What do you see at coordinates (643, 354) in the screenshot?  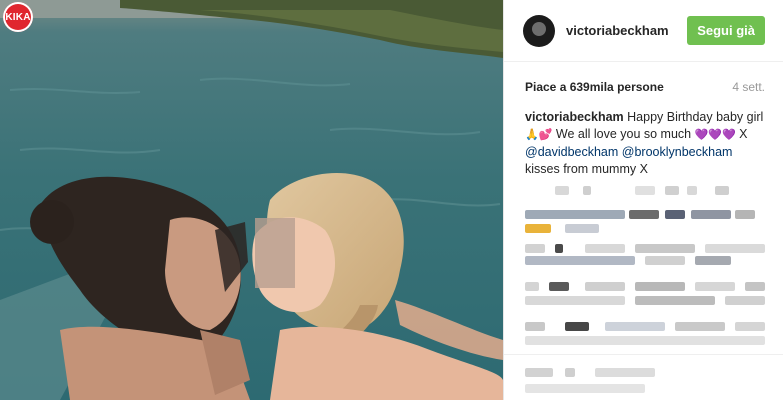 I see `divider` at bounding box center [643, 354].